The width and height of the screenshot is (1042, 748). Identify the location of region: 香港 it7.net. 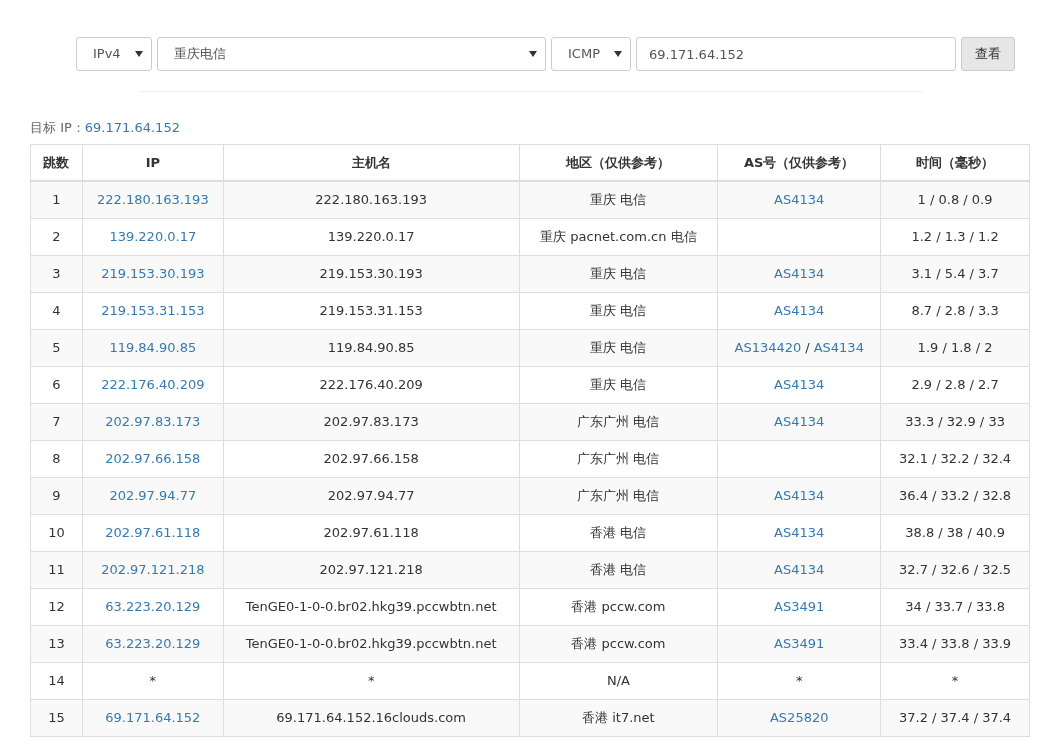
(618, 717).